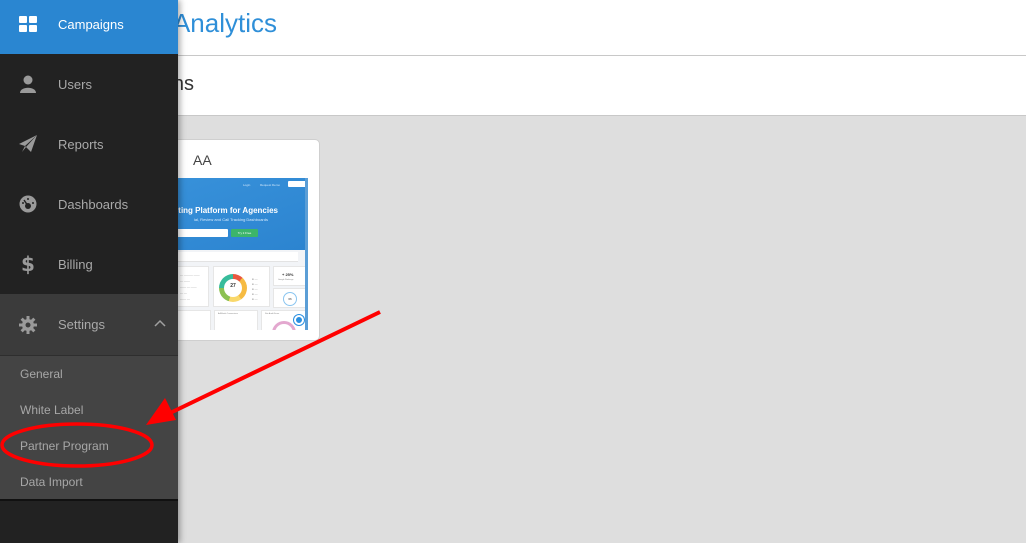 The height and width of the screenshot is (543, 1026). What do you see at coordinates (75, 84) in the screenshot?
I see `sidebar-item-label: Users` at bounding box center [75, 84].